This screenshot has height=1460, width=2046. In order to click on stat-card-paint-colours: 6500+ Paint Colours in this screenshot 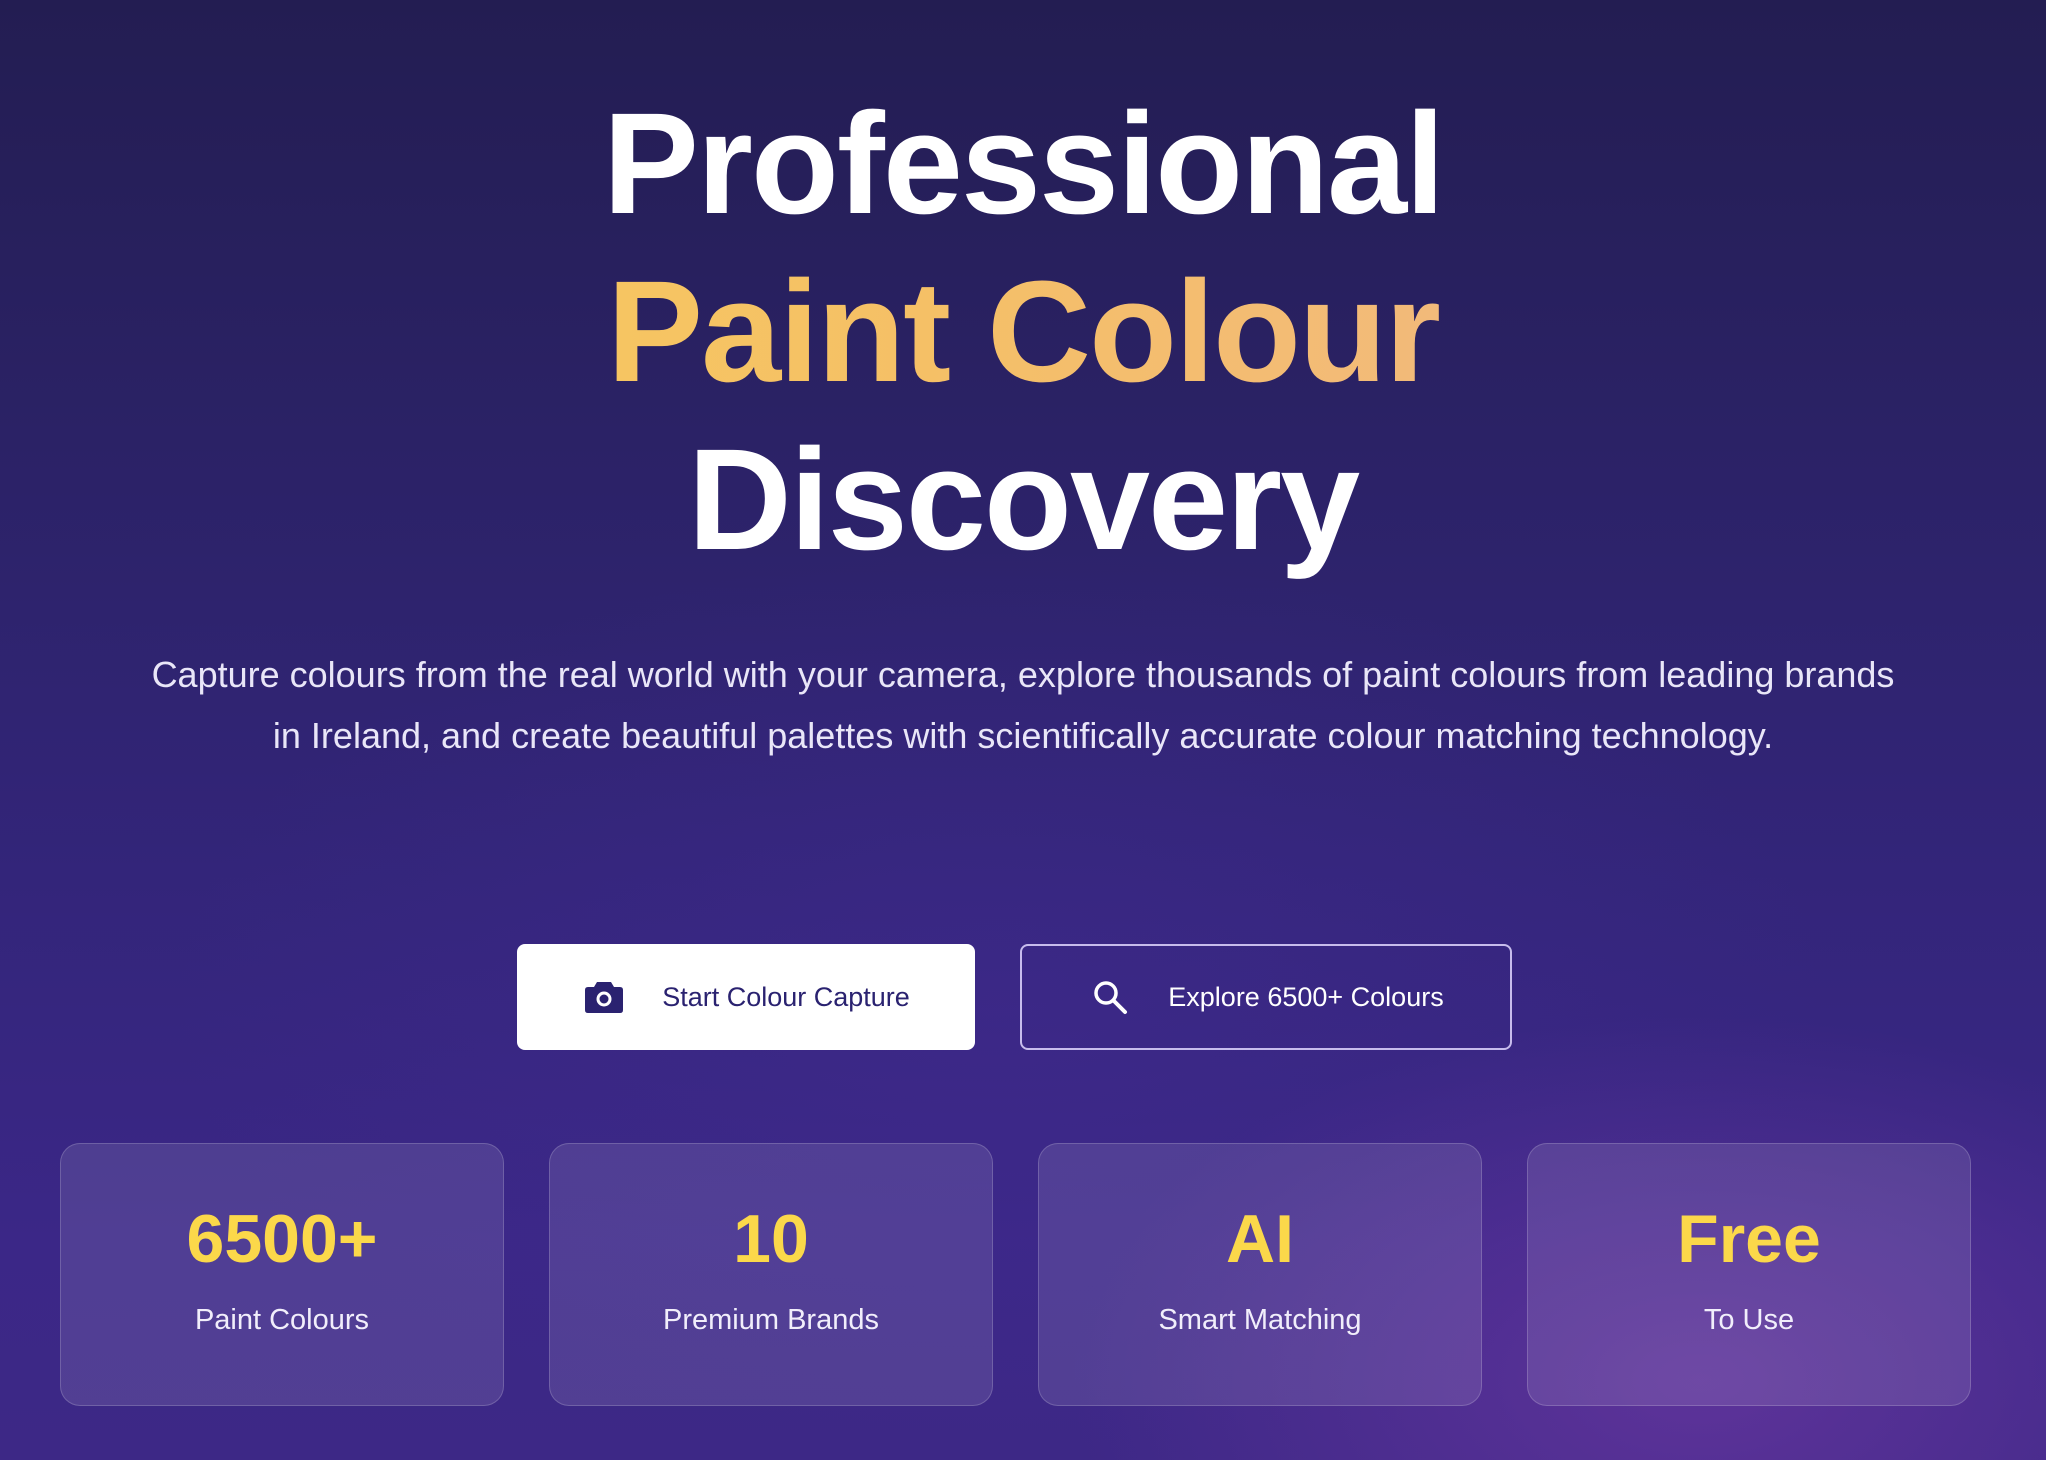, I will do `click(282, 1274)`.